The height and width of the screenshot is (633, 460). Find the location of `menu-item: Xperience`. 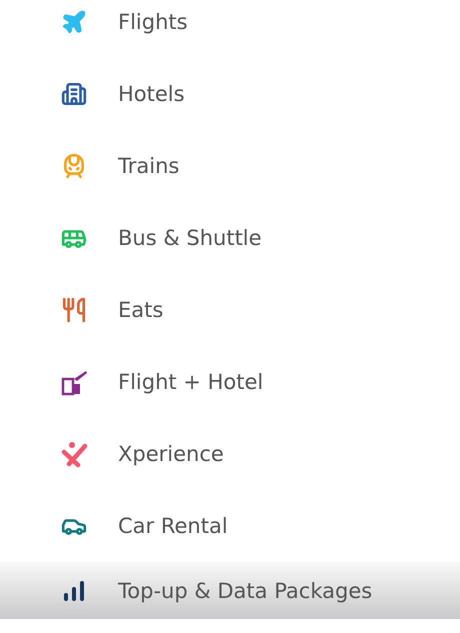

menu-item: Xperience is located at coordinates (230, 454).